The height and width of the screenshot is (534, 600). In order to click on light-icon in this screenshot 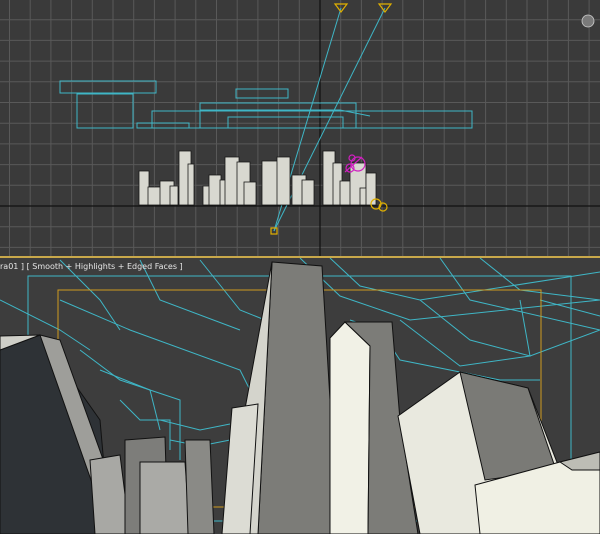, I will do `click(588, 21)`.